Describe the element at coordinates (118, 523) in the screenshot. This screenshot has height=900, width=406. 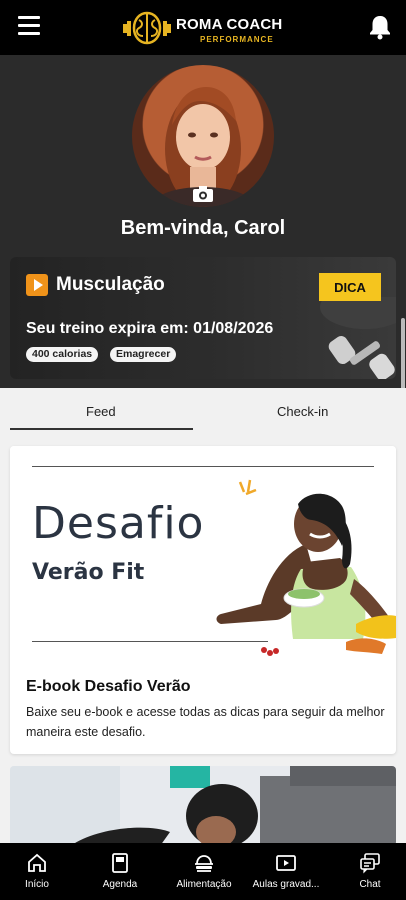
I see `post-image-heading: Desafio` at that location.